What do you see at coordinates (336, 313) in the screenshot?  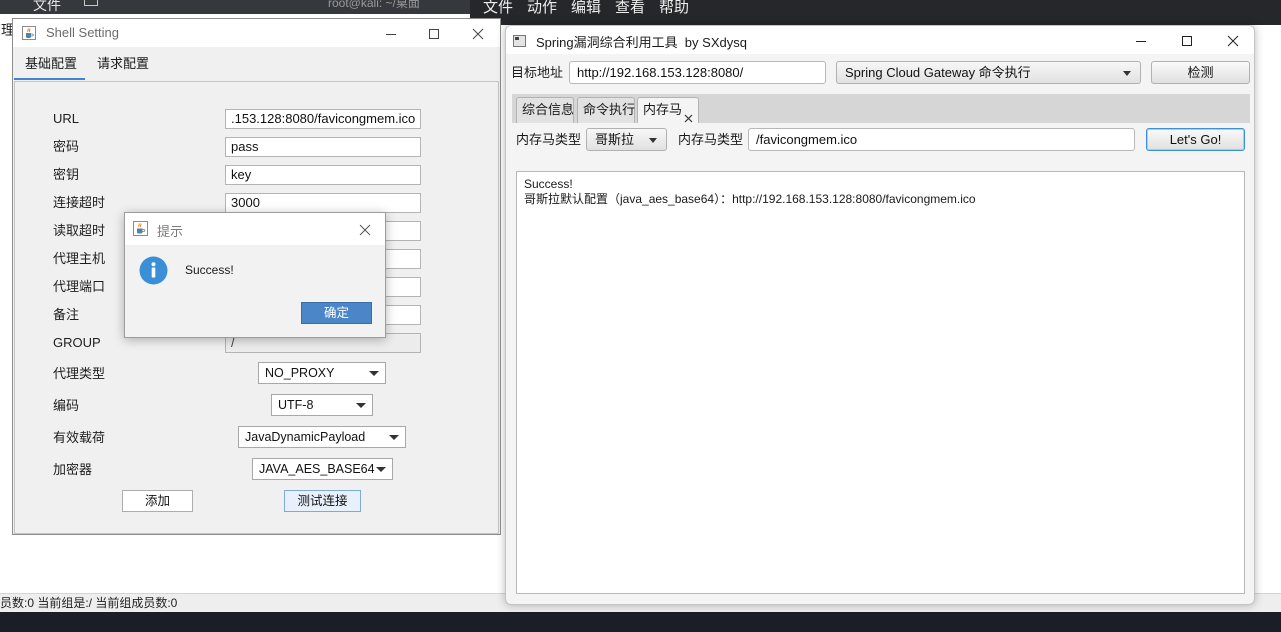 I see `ok-button: 确定` at bounding box center [336, 313].